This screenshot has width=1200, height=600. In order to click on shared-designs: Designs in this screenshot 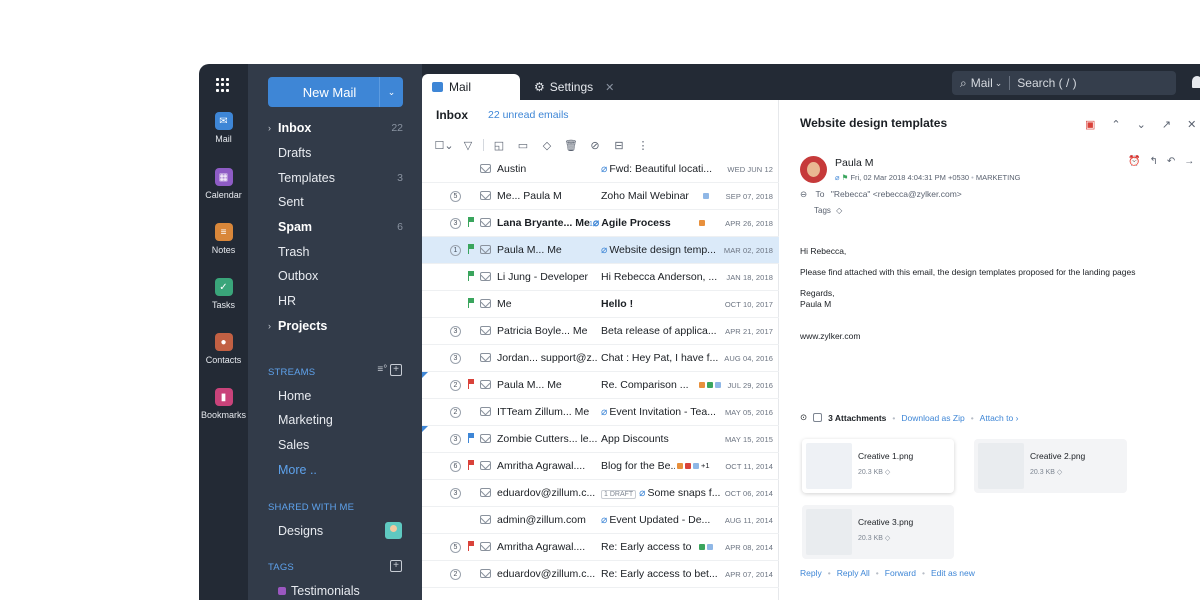, I will do `click(335, 531)`.